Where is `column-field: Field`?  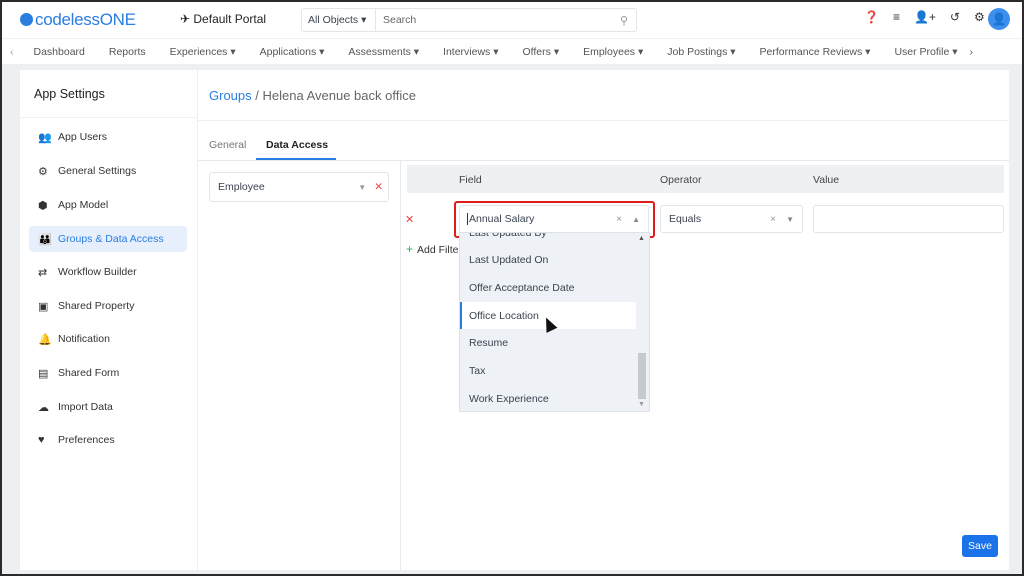
column-field: Field is located at coordinates (470, 180).